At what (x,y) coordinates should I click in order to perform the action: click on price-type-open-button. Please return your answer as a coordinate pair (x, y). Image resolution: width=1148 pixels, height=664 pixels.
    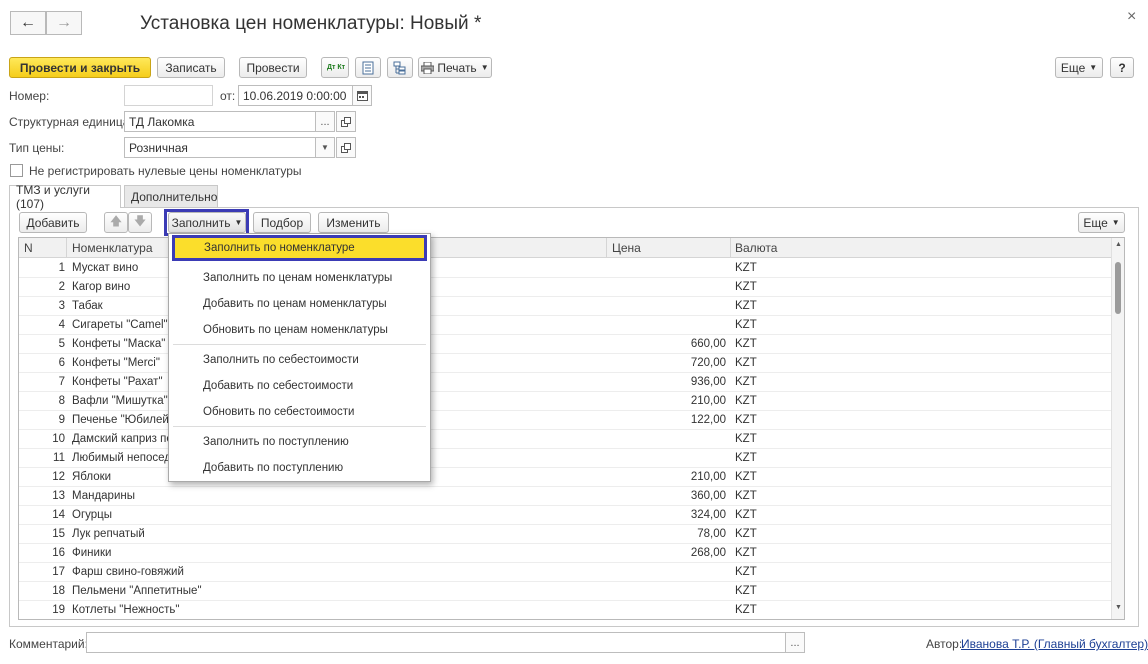
    Looking at the image, I should click on (346, 147).